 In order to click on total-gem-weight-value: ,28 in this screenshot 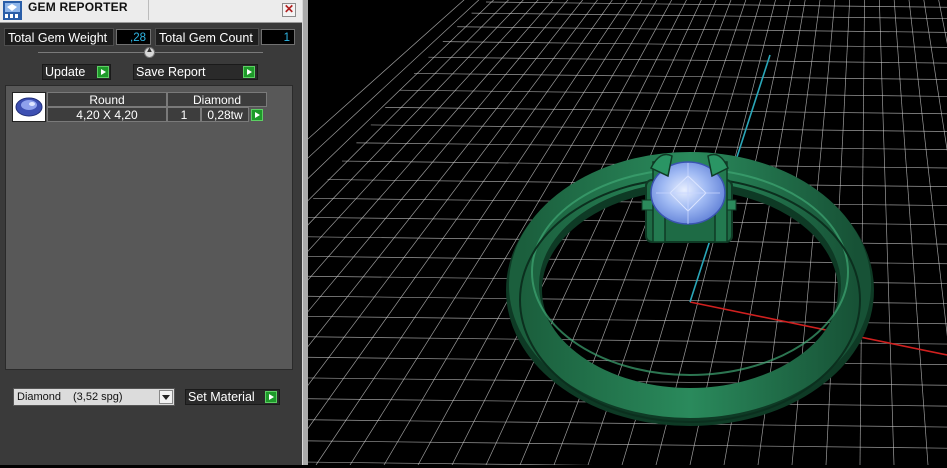, I will do `click(133, 37)`.